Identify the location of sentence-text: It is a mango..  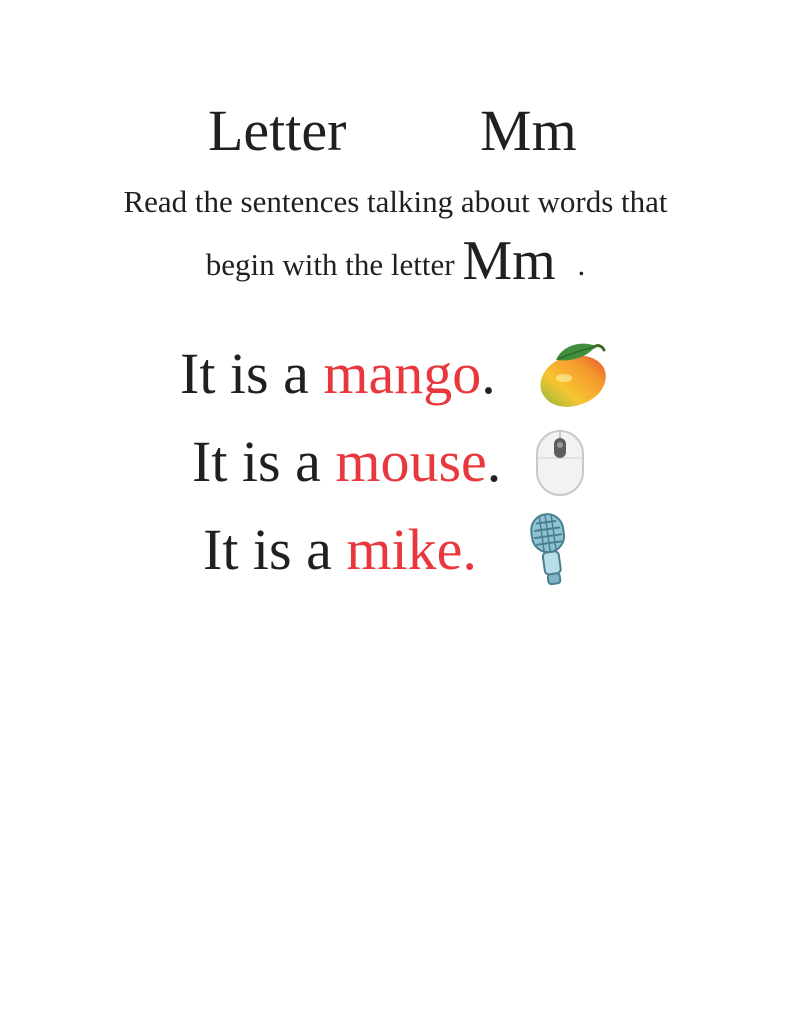
(338, 374).